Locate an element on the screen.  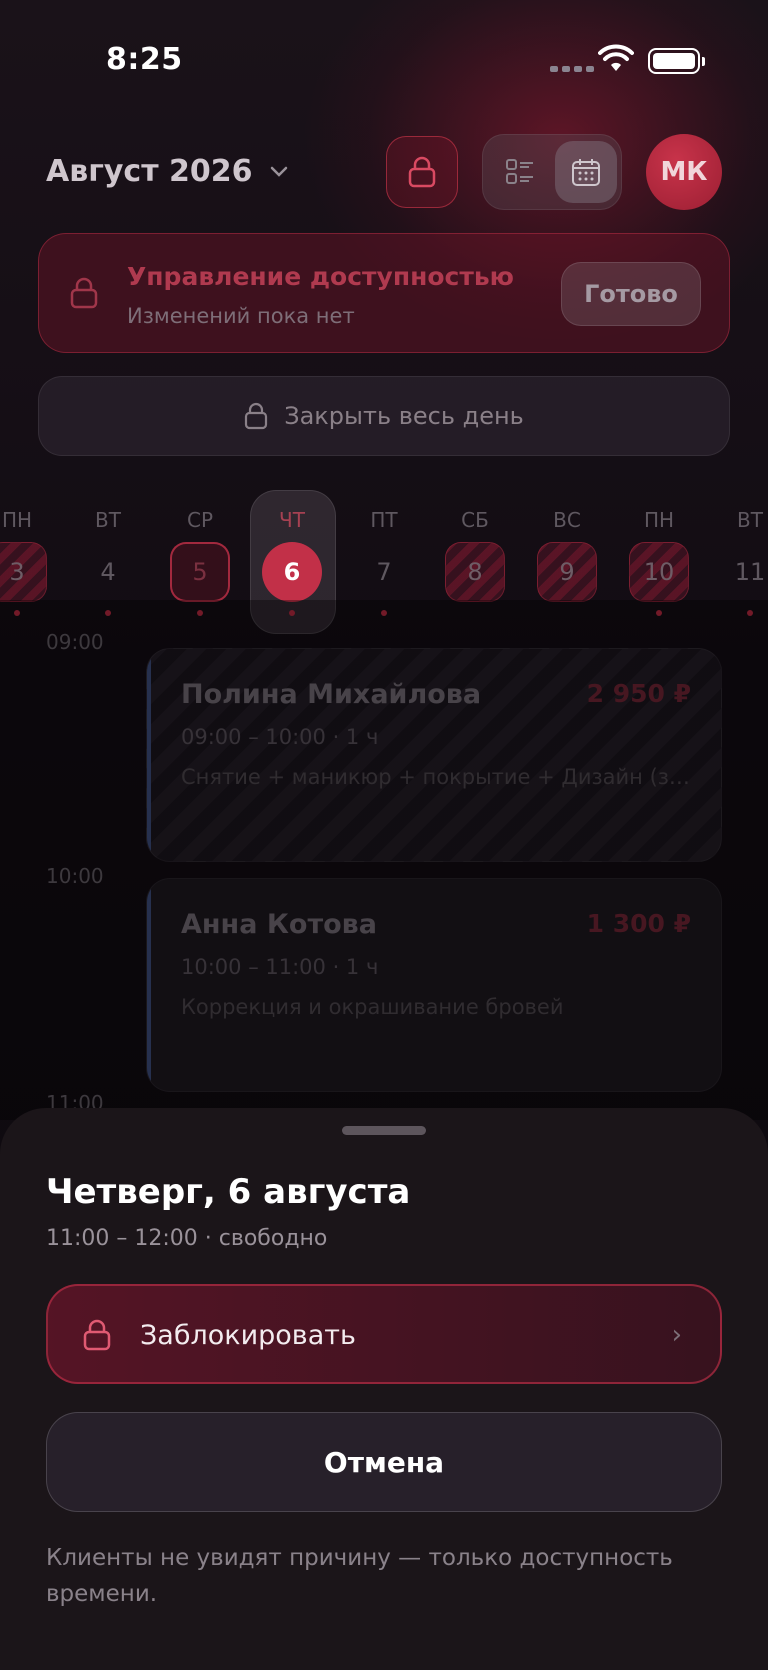
appointment-time: 09:00 – 10:00 · 1 ч is located at coordinates (280, 737).